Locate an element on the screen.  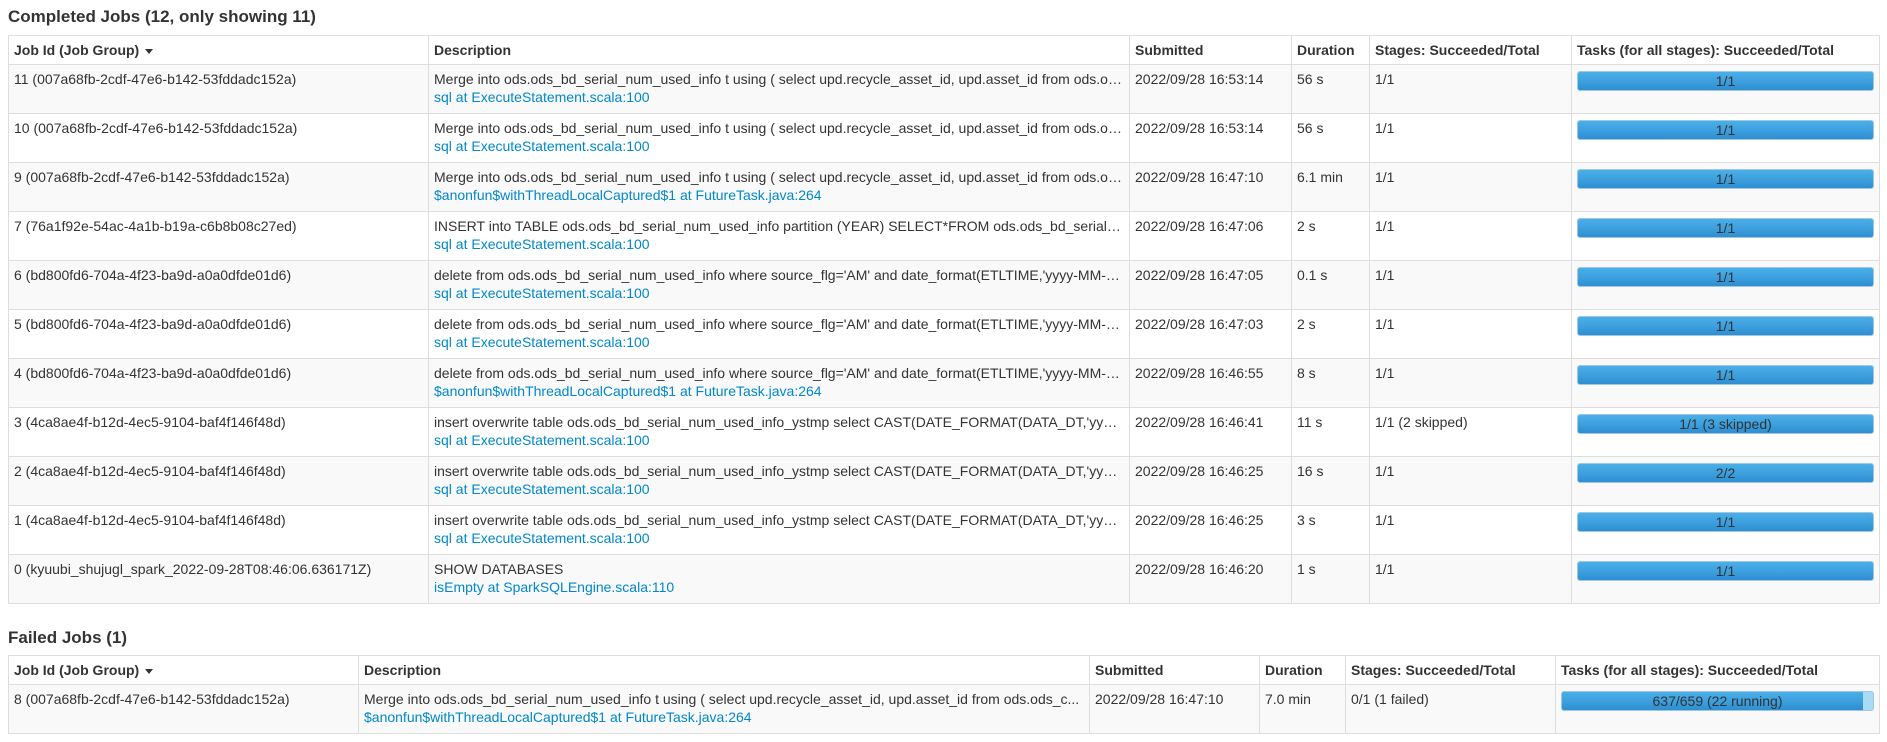
job-id-cell: 7 (76a1f92e-54ac-4a1b-b19a-c6b8b08c27ed) is located at coordinates (218, 236).